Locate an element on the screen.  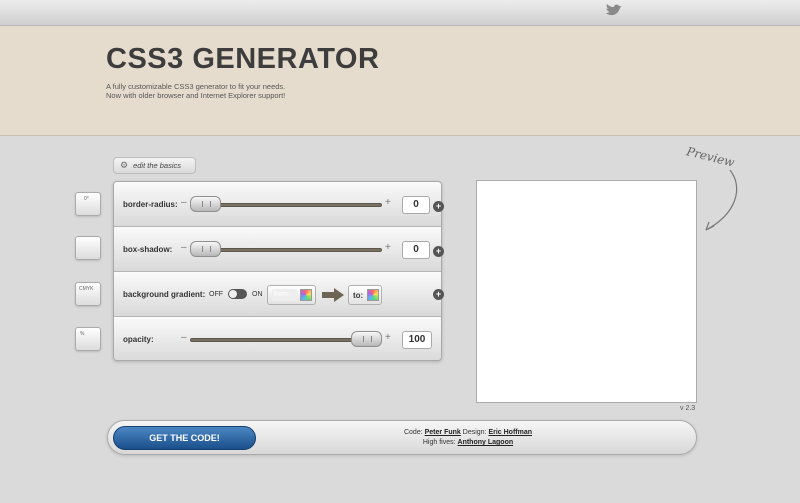
border-radius-slider-thumb is located at coordinates (205, 204).